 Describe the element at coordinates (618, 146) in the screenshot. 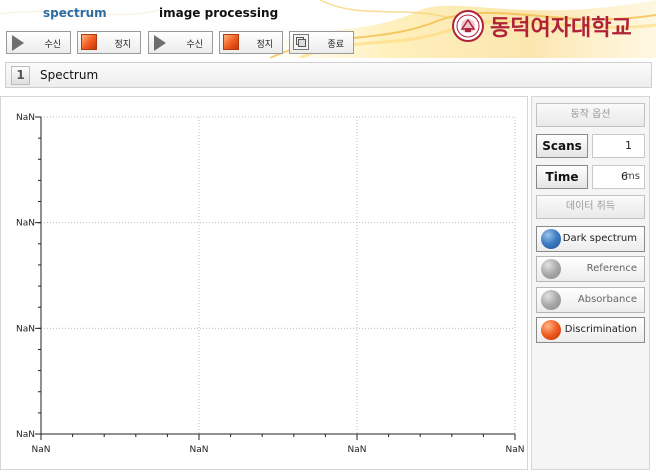

I see `scans-field: 1` at that location.